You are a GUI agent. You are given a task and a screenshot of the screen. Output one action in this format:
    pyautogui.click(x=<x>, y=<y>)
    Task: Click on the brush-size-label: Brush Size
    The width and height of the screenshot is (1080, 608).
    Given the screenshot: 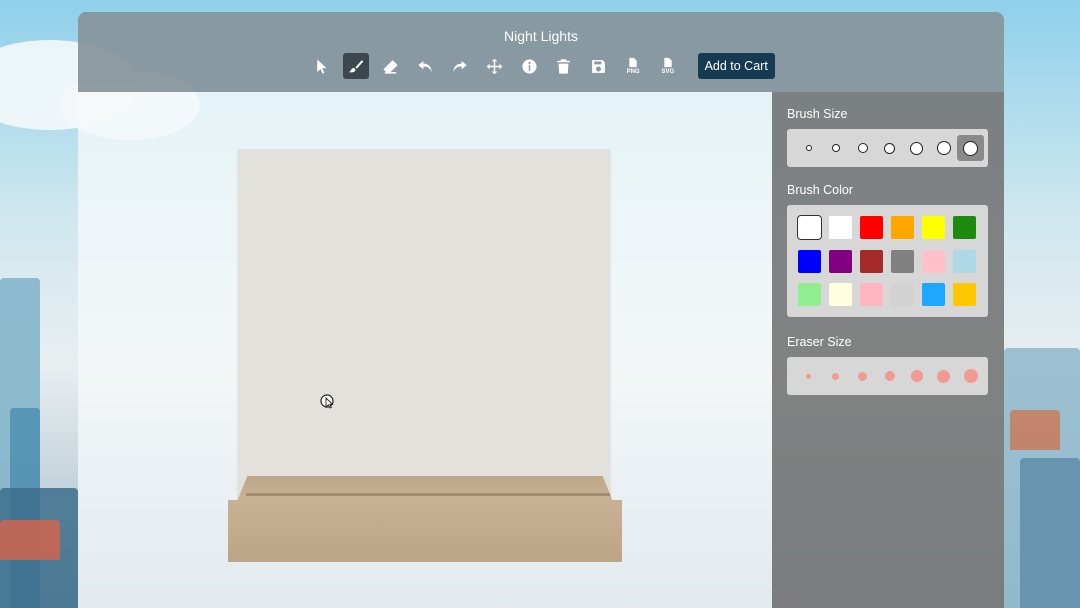 What is the action you would take?
    pyautogui.click(x=817, y=114)
    